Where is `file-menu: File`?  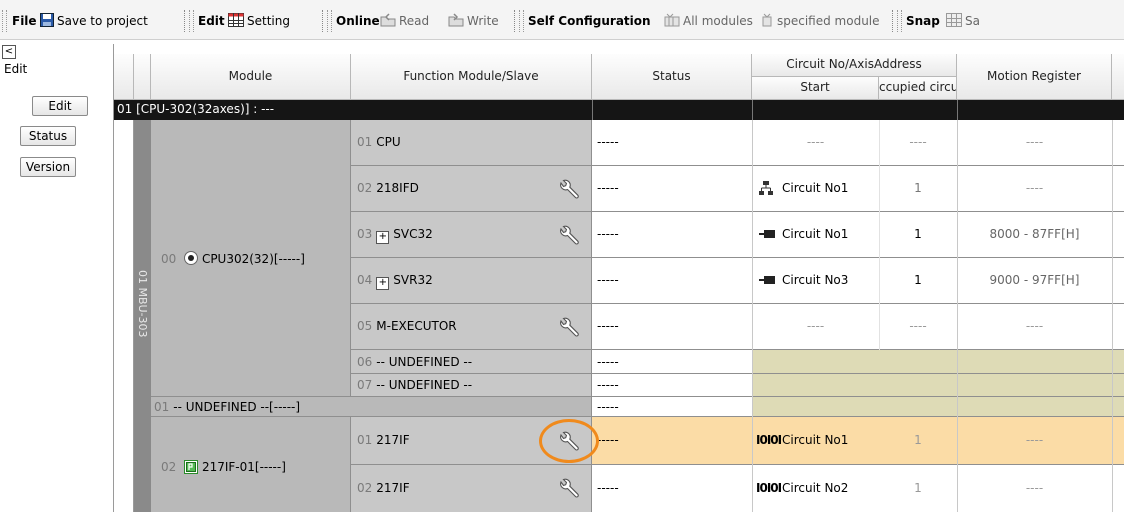 file-menu: File is located at coordinates (24, 21).